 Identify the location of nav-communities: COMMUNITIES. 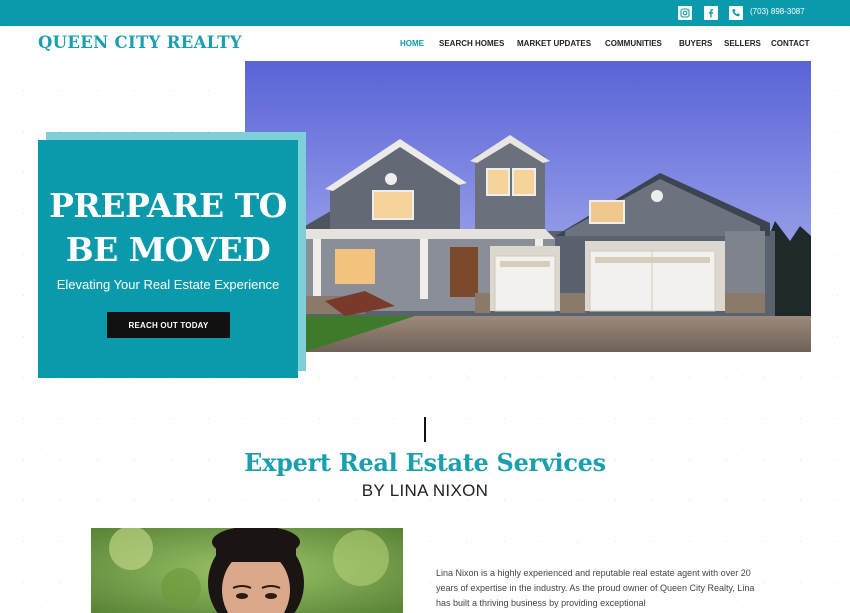
(633, 43).